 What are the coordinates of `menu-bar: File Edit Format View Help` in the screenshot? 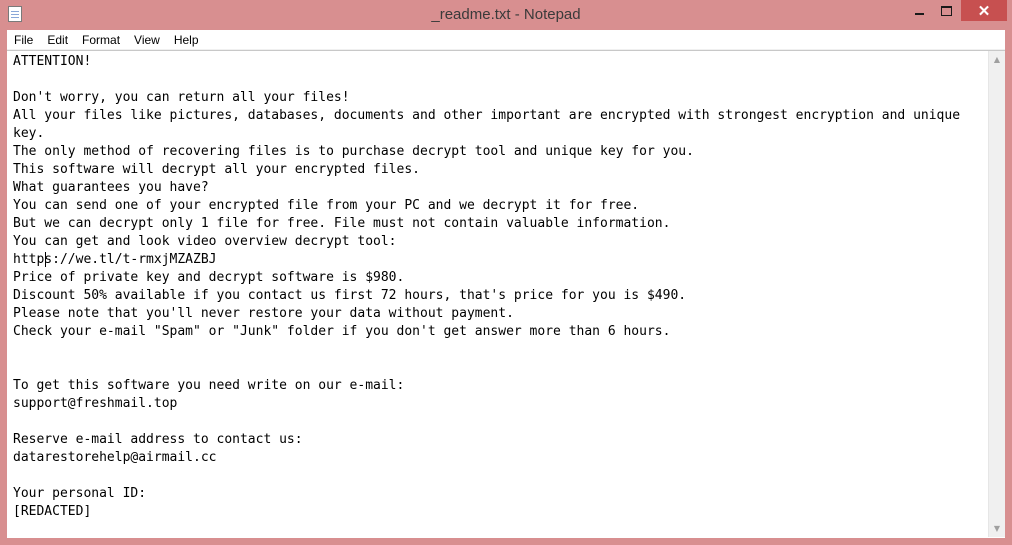 It's located at (506, 40).